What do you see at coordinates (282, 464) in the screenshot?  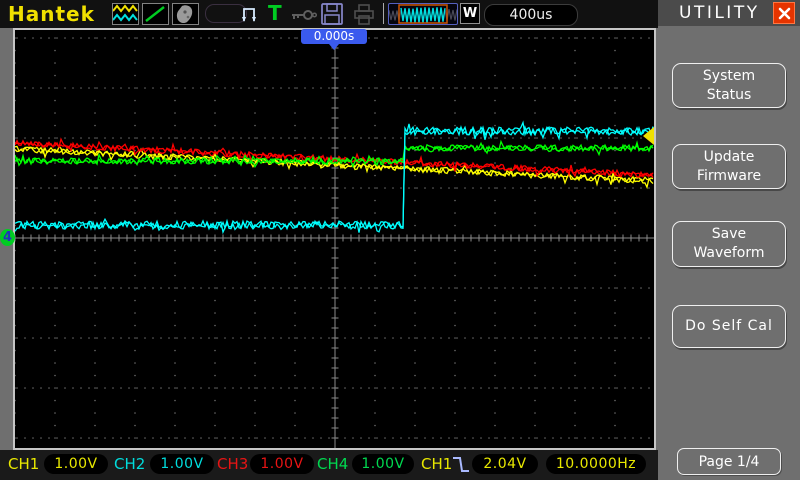 I see `ch3-scale-readout: 1.00V` at bounding box center [282, 464].